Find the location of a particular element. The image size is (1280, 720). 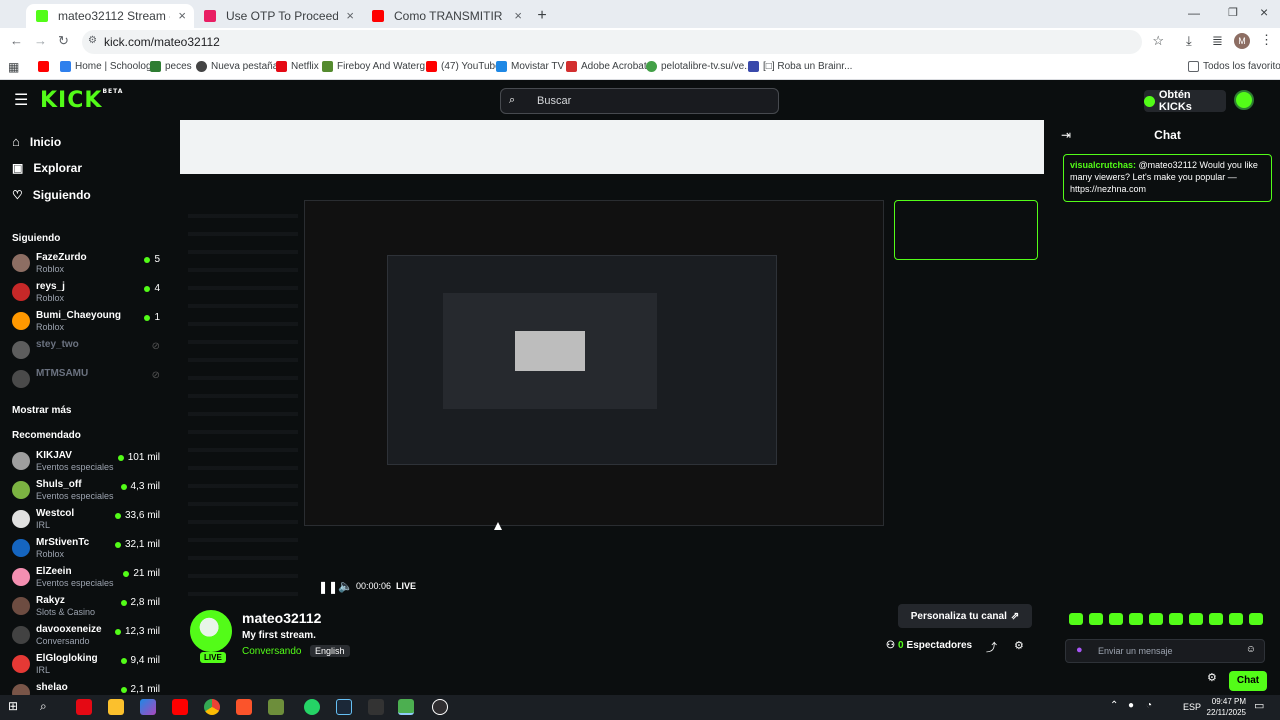

microphone-icon: ● is located at coordinates (1079, 650).